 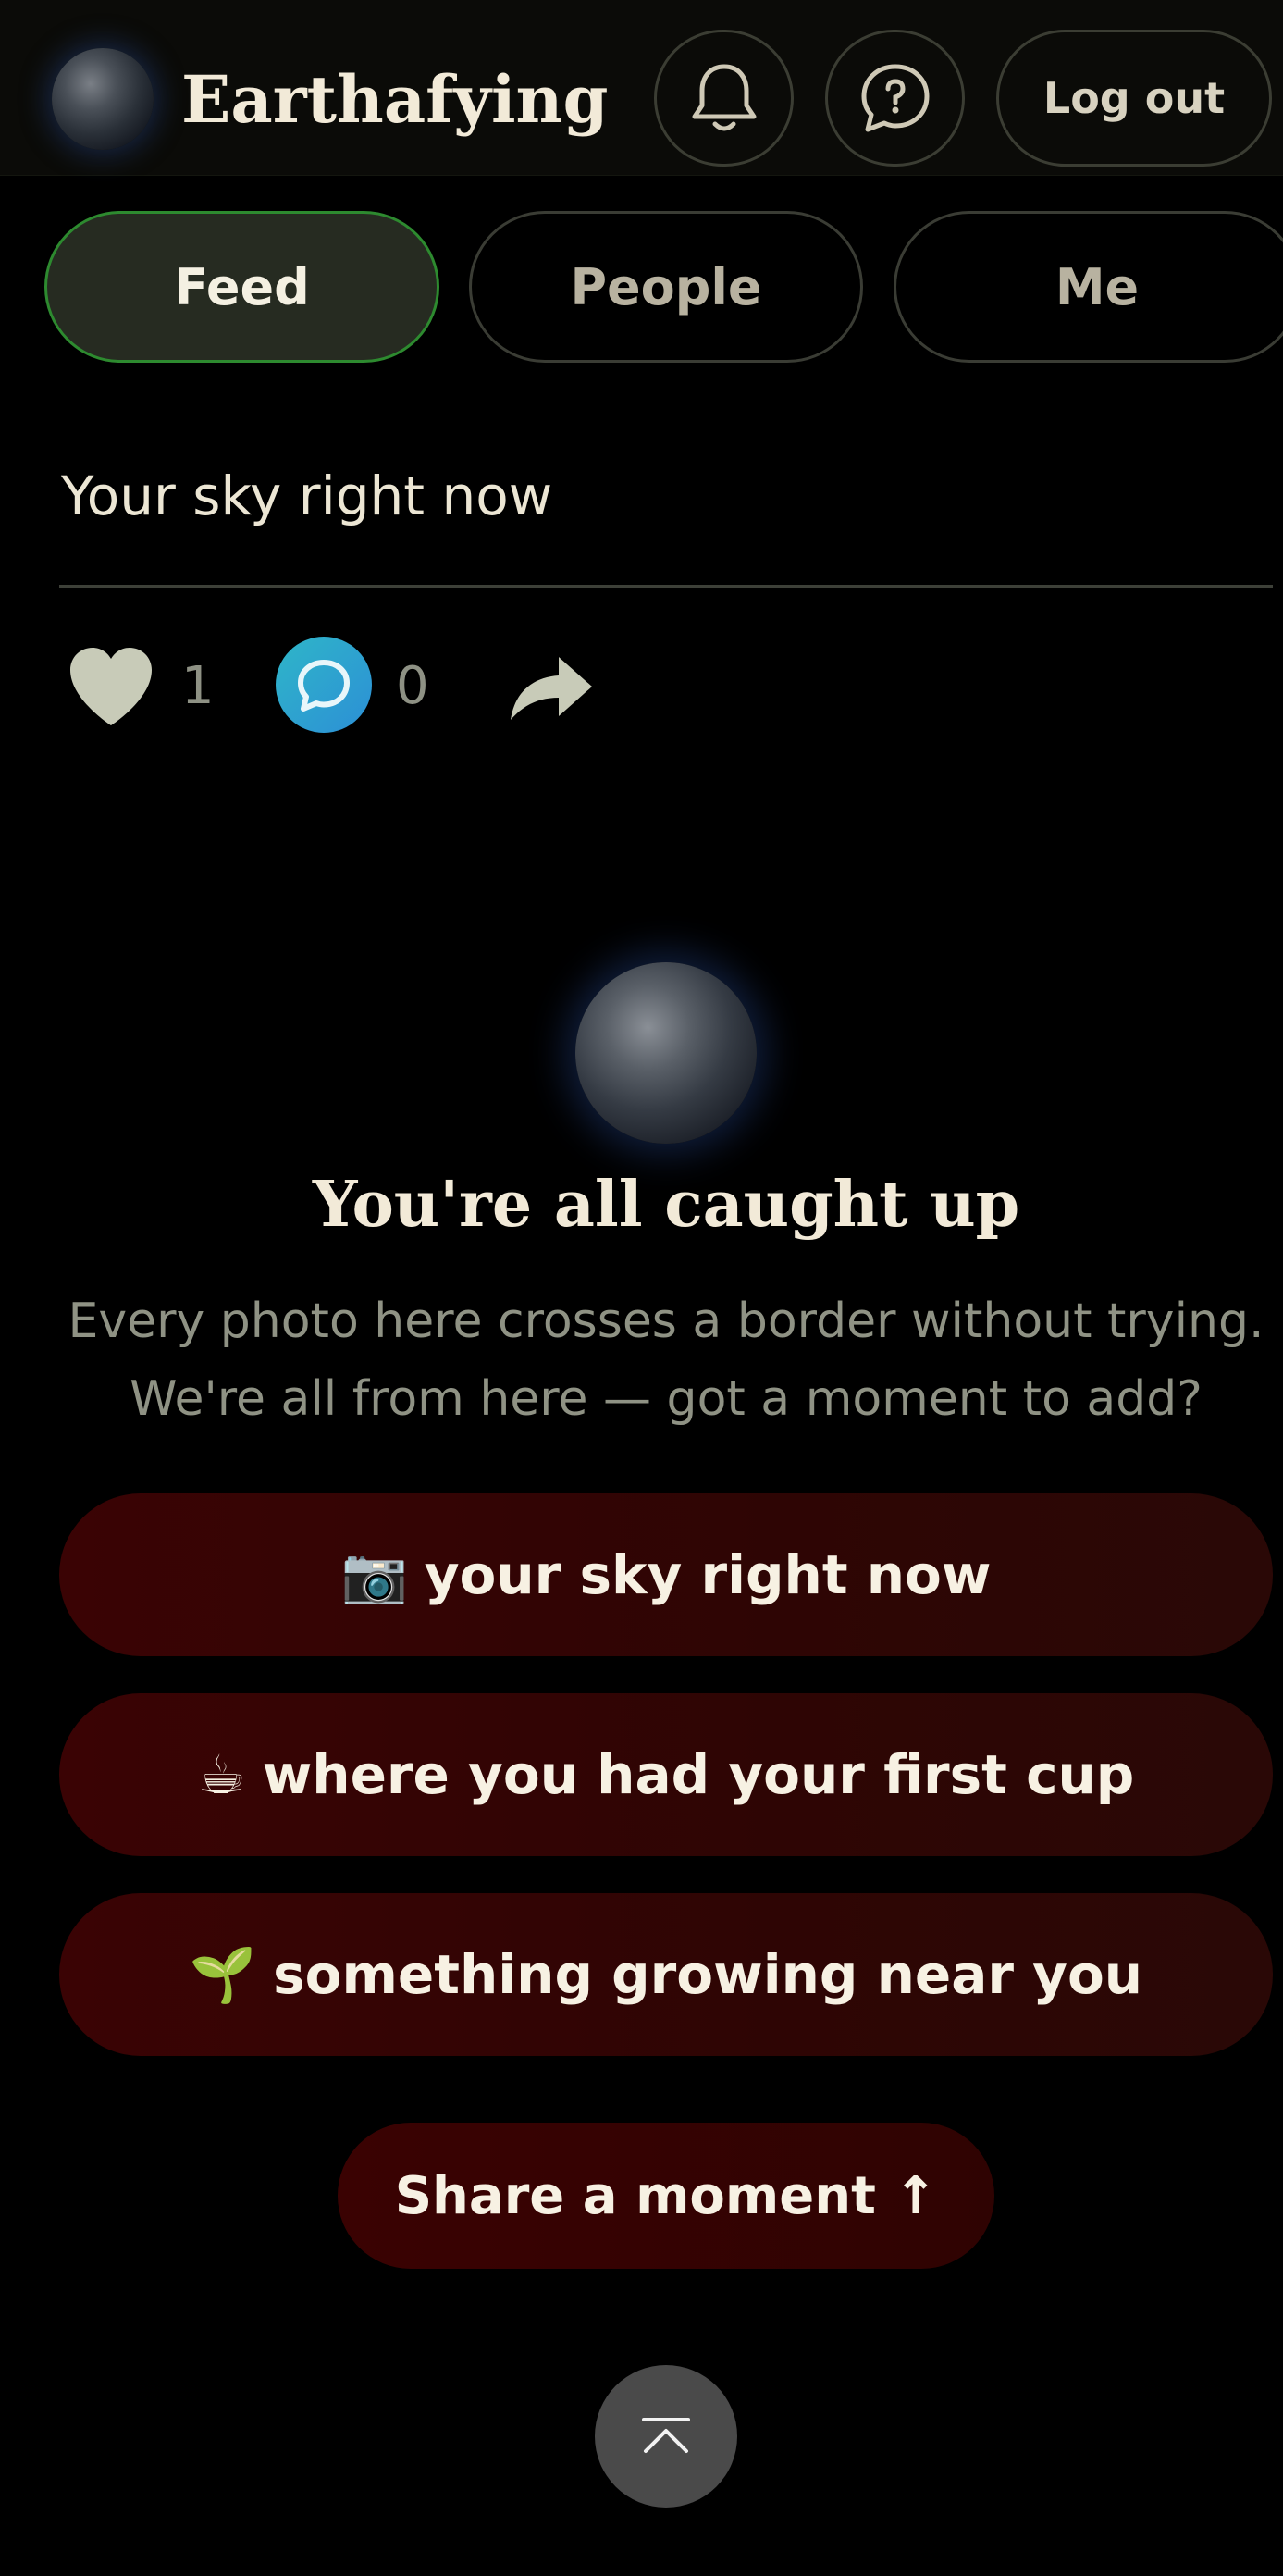 What do you see at coordinates (241, 287) in the screenshot?
I see `tab-feed: Feed` at bounding box center [241, 287].